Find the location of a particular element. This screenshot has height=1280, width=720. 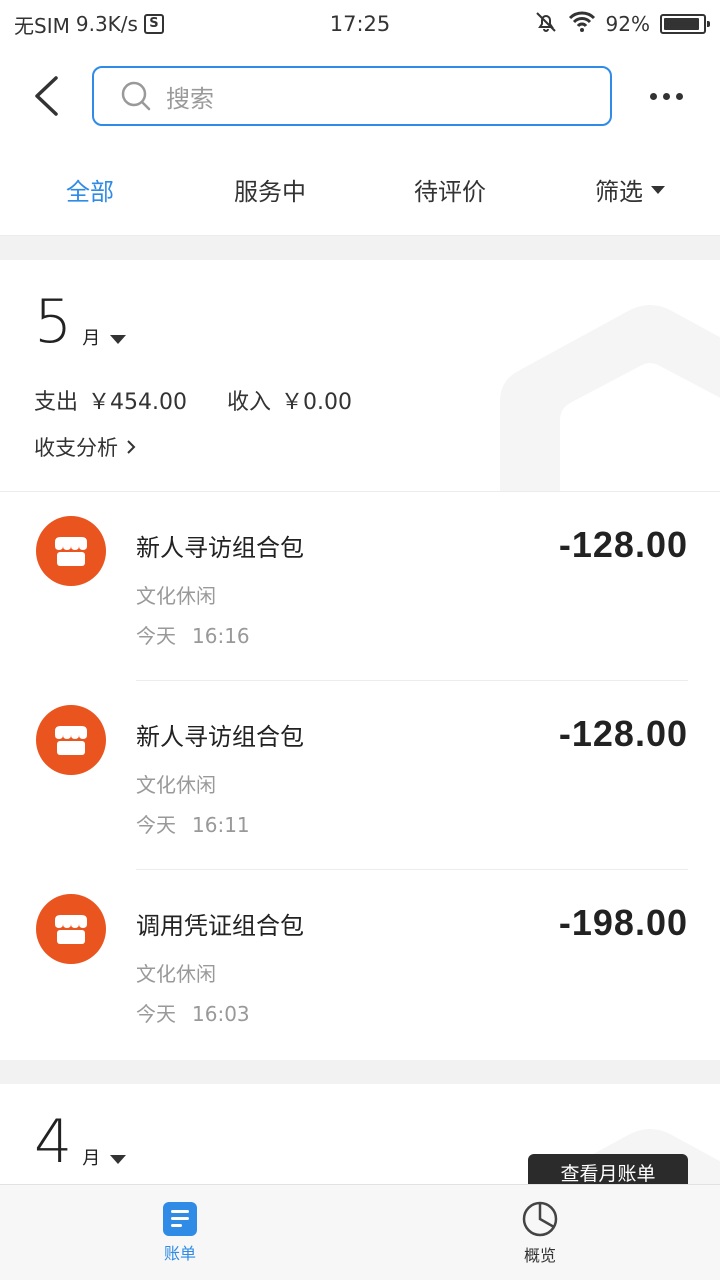

nav-overview: 概览 is located at coordinates (540, 1232).